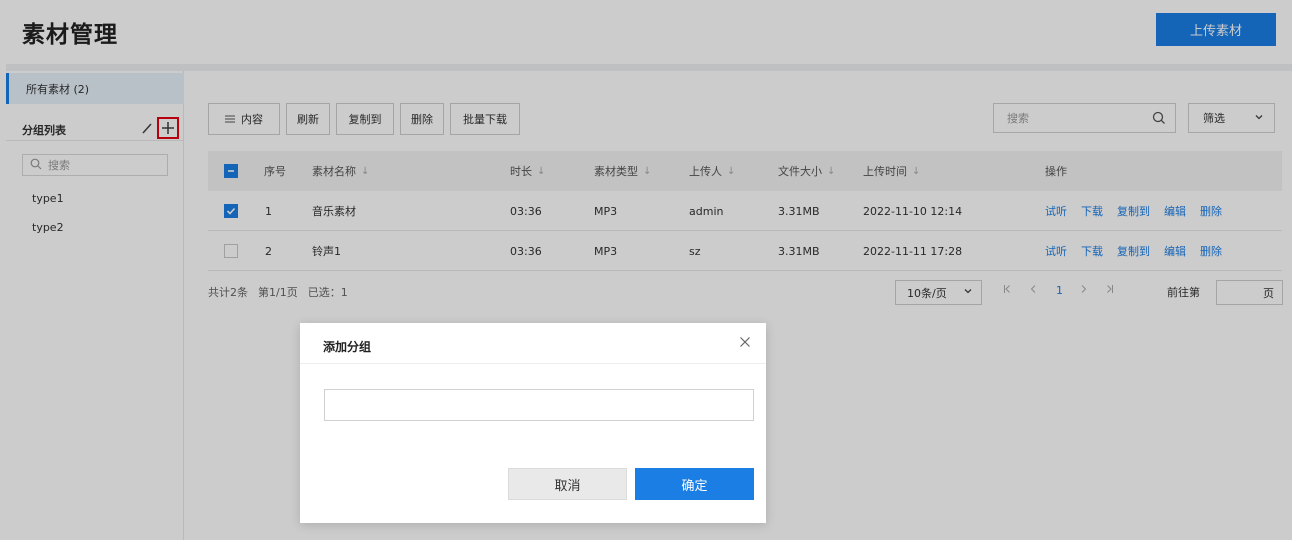 The width and height of the screenshot is (1292, 540). I want to click on dialog-title: 添加分组, so click(347, 347).